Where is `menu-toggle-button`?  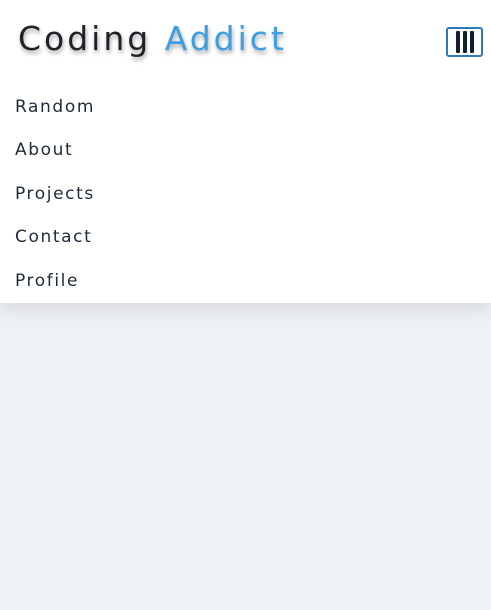 menu-toggle-button is located at coordinates (464, 42).